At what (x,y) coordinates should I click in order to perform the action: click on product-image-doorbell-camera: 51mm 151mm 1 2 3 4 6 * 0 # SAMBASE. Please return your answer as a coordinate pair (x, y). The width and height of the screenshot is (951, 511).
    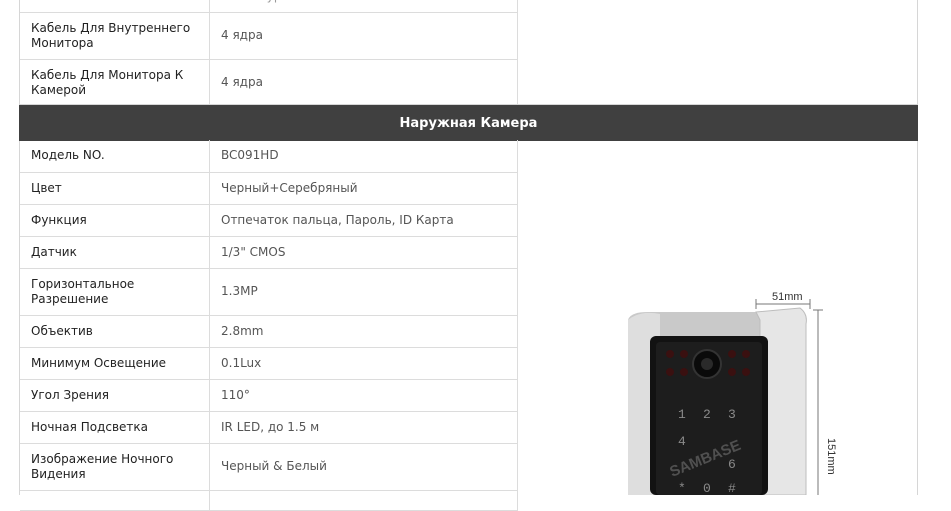
    Looking at the image, I should click on (730, 388).